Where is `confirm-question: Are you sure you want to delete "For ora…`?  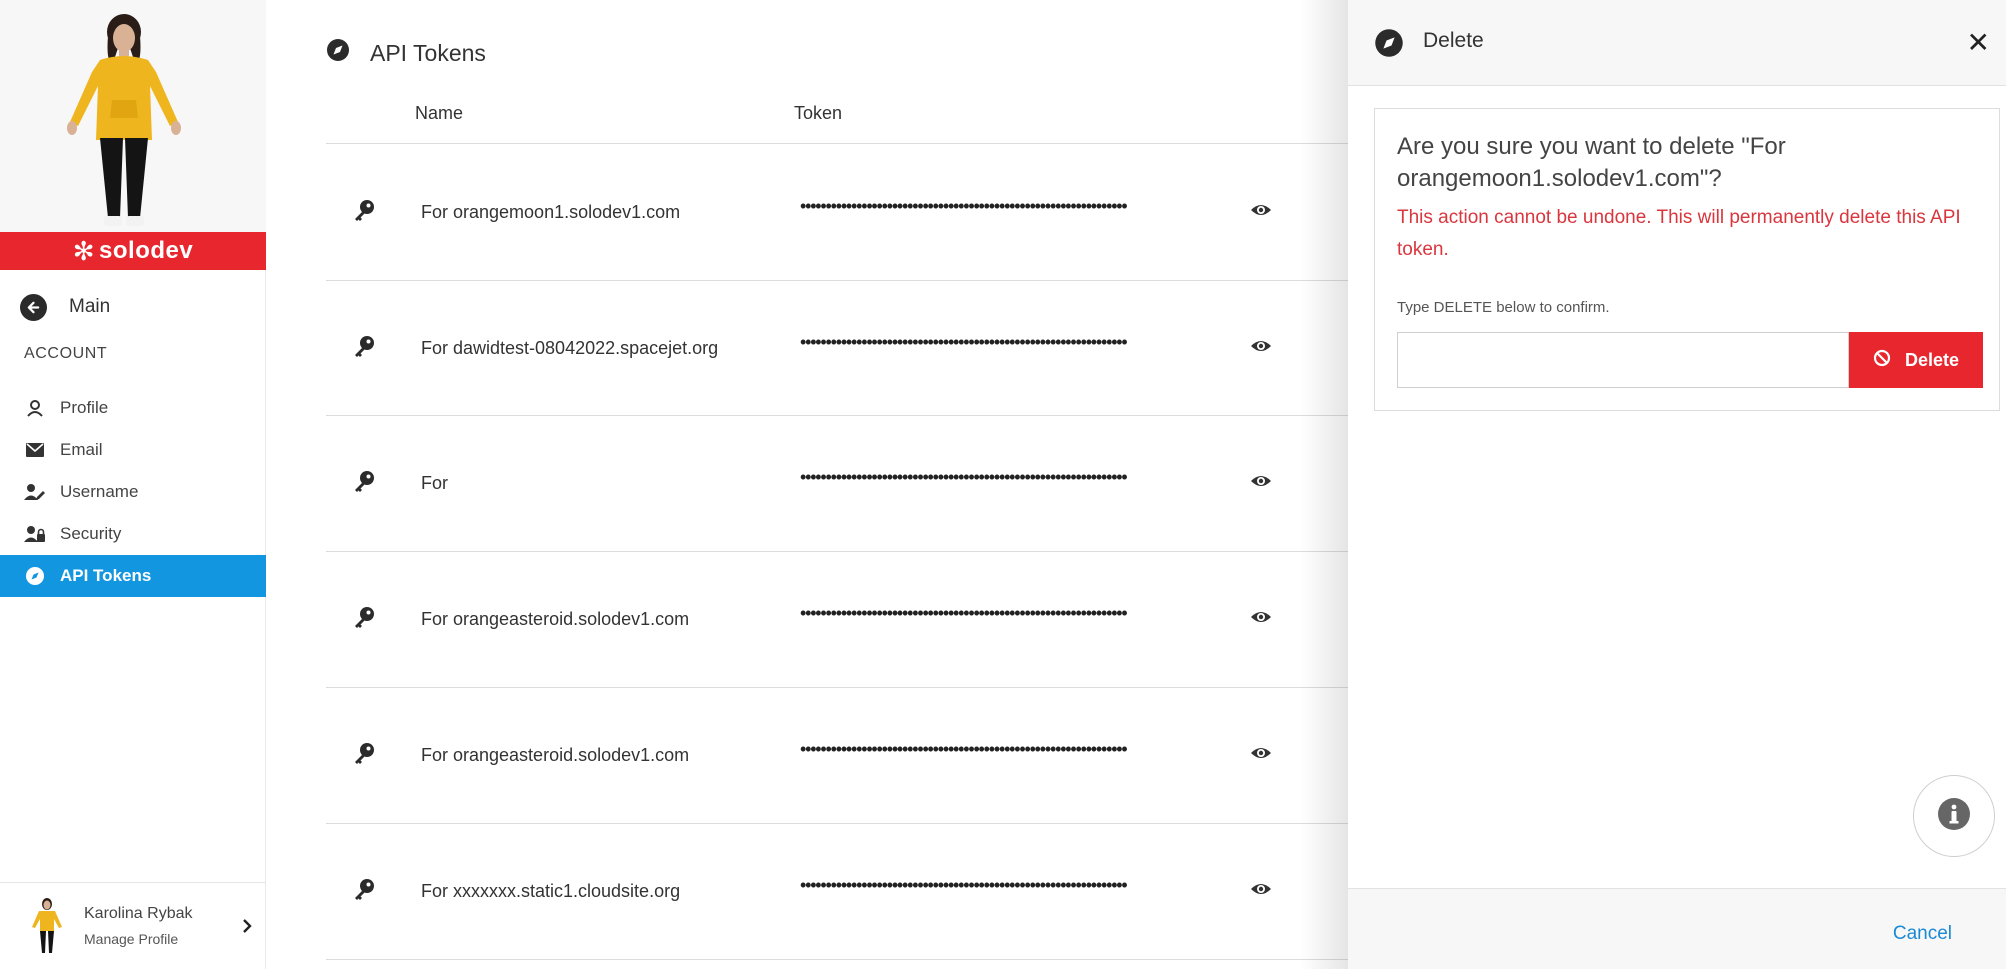 confirm-question: Are you sure you want to delete "For ora… is located at coordinates (1591, 162).